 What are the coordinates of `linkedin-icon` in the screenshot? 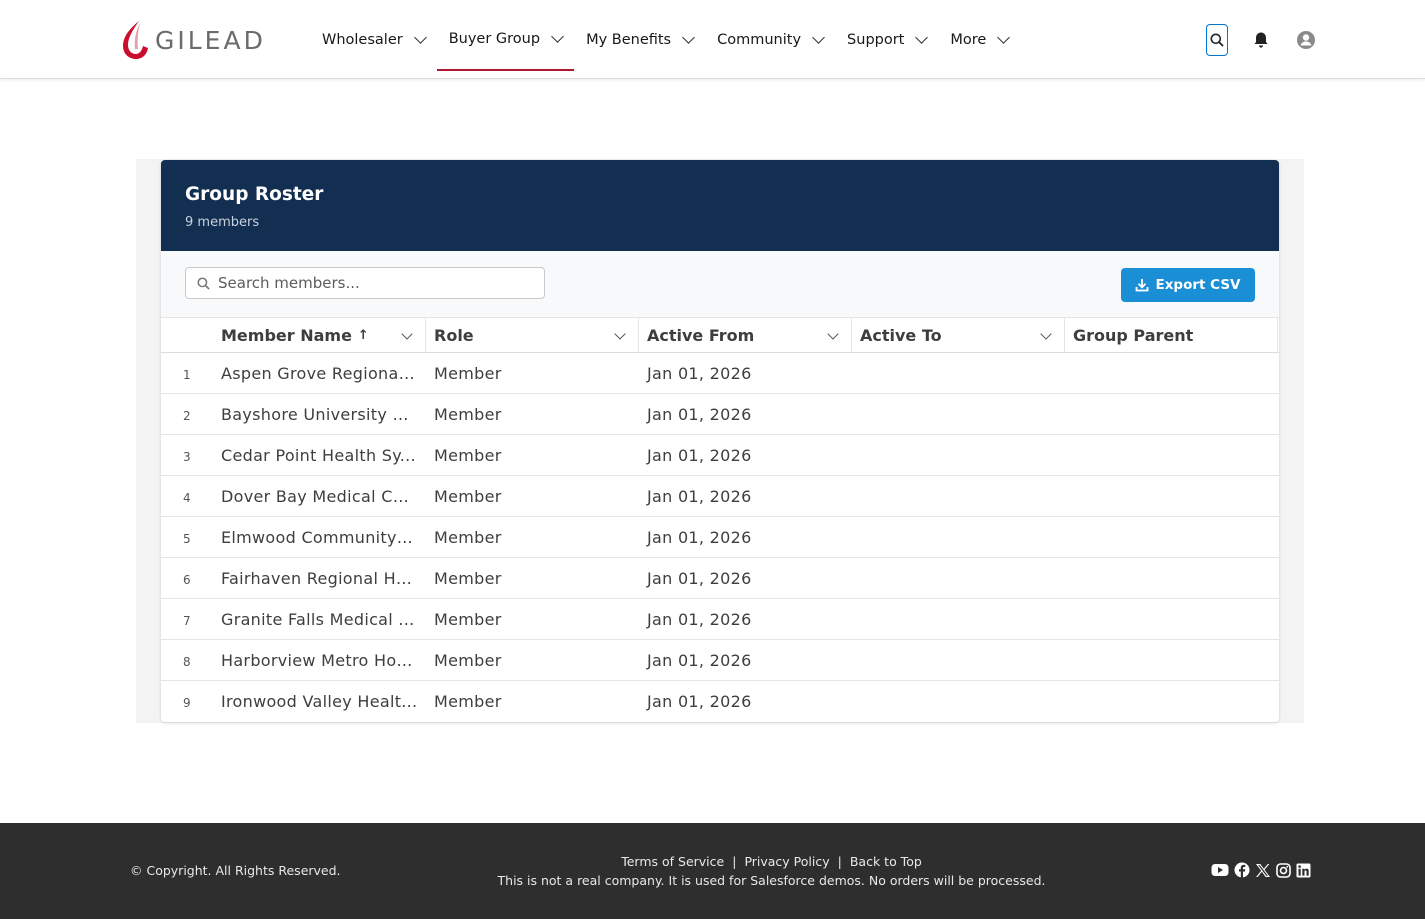 It's located at (1303, 870).